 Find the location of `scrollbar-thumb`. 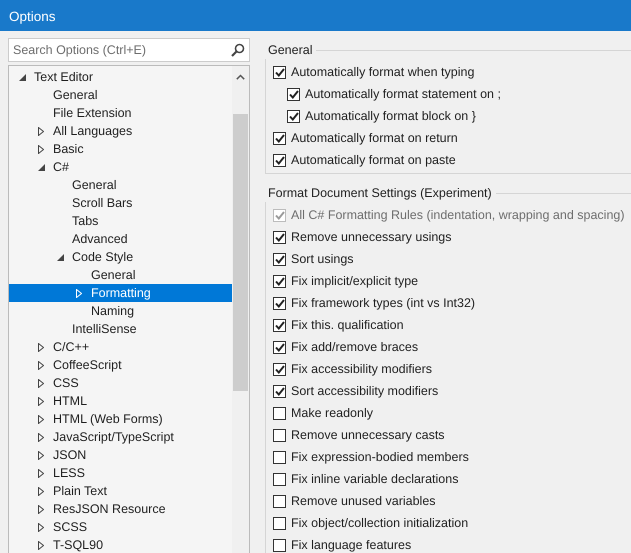

scrollbar-thumb is located at coordinates (240, 252).